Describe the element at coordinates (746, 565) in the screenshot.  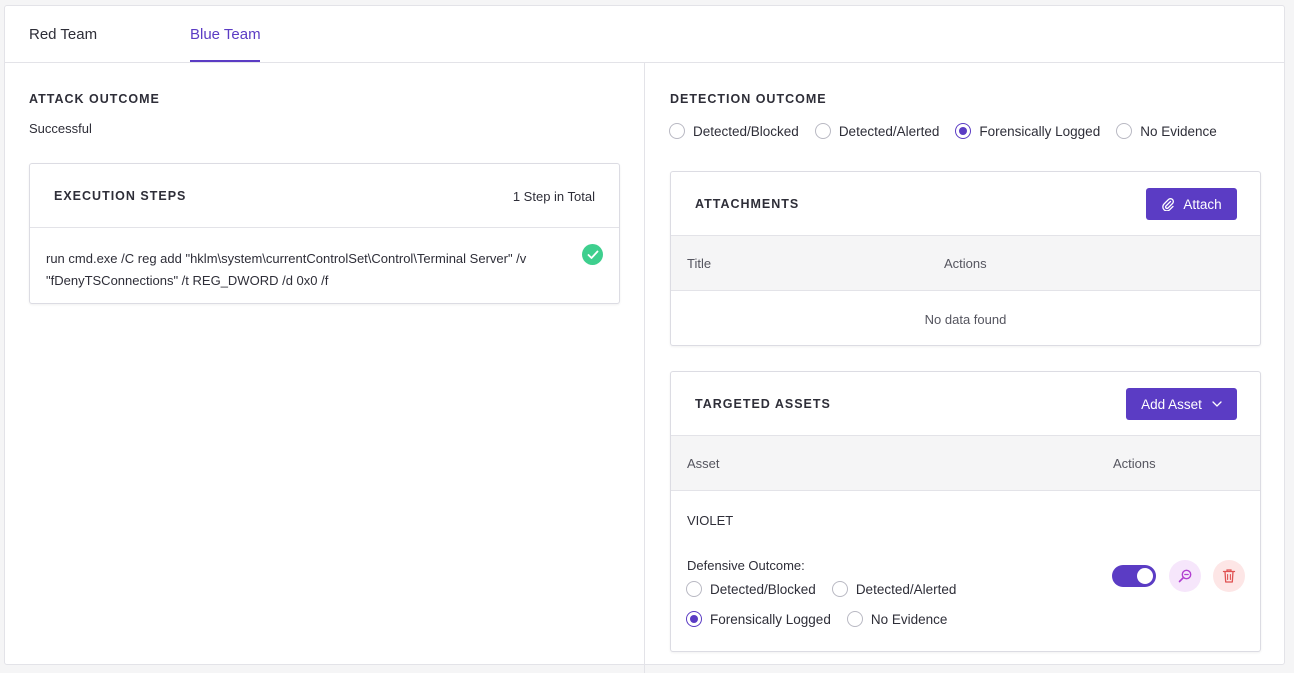
I see `defensive-outcome-label: Defensive Outcome:` at that location.